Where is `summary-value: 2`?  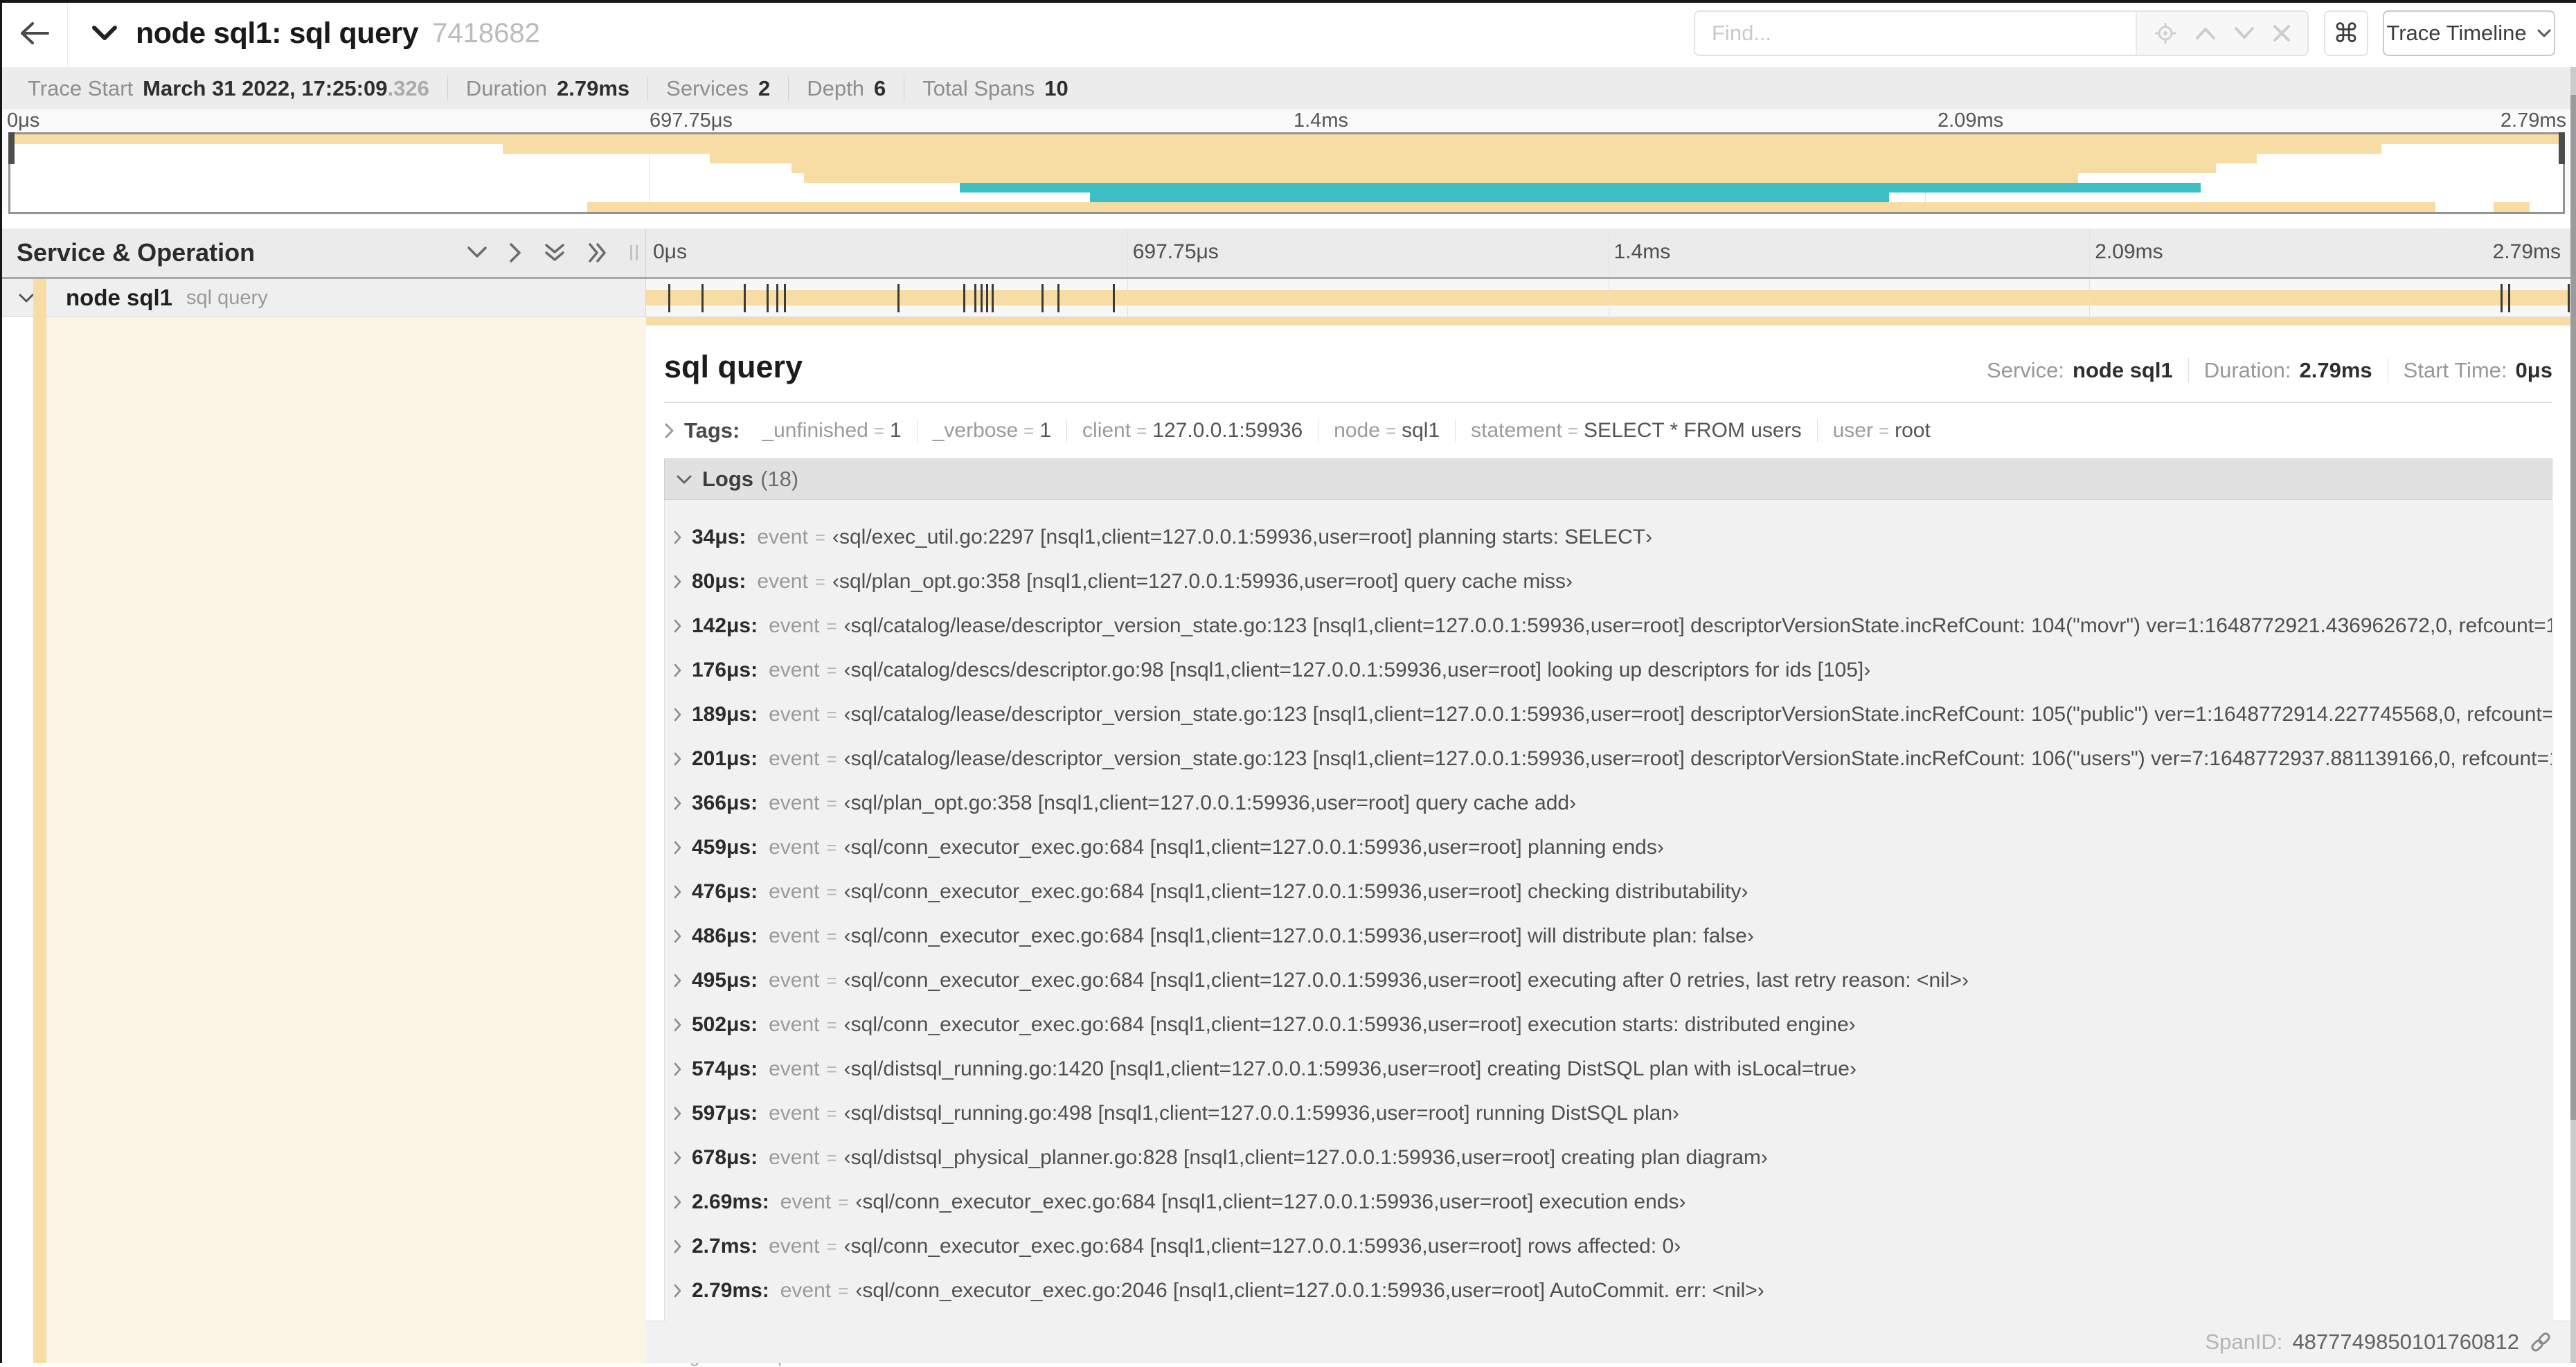
summary-value: 2 is located at coordinates (764, 87).